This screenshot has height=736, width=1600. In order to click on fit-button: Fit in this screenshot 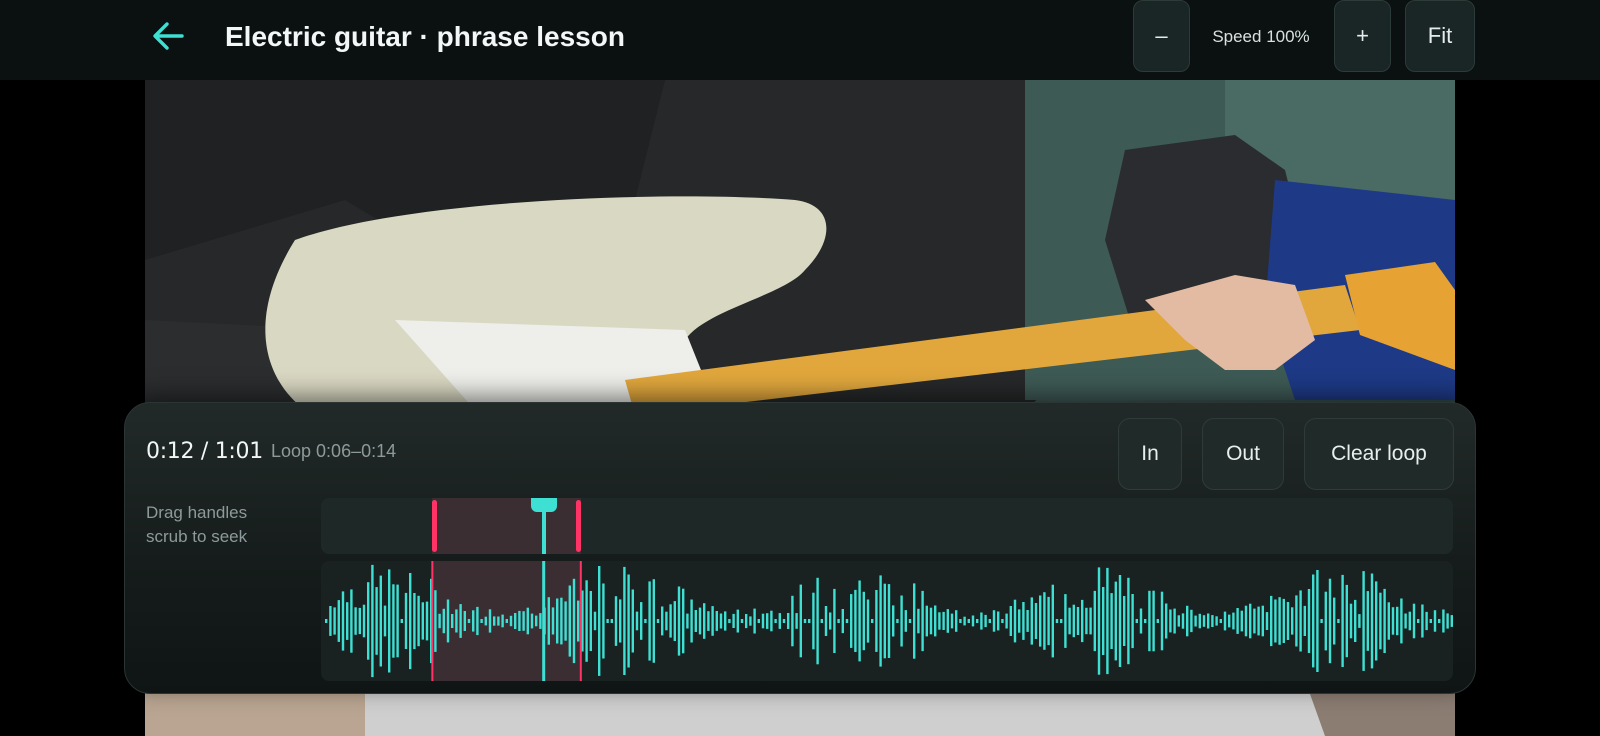, I will do `click(1440, 36)`.